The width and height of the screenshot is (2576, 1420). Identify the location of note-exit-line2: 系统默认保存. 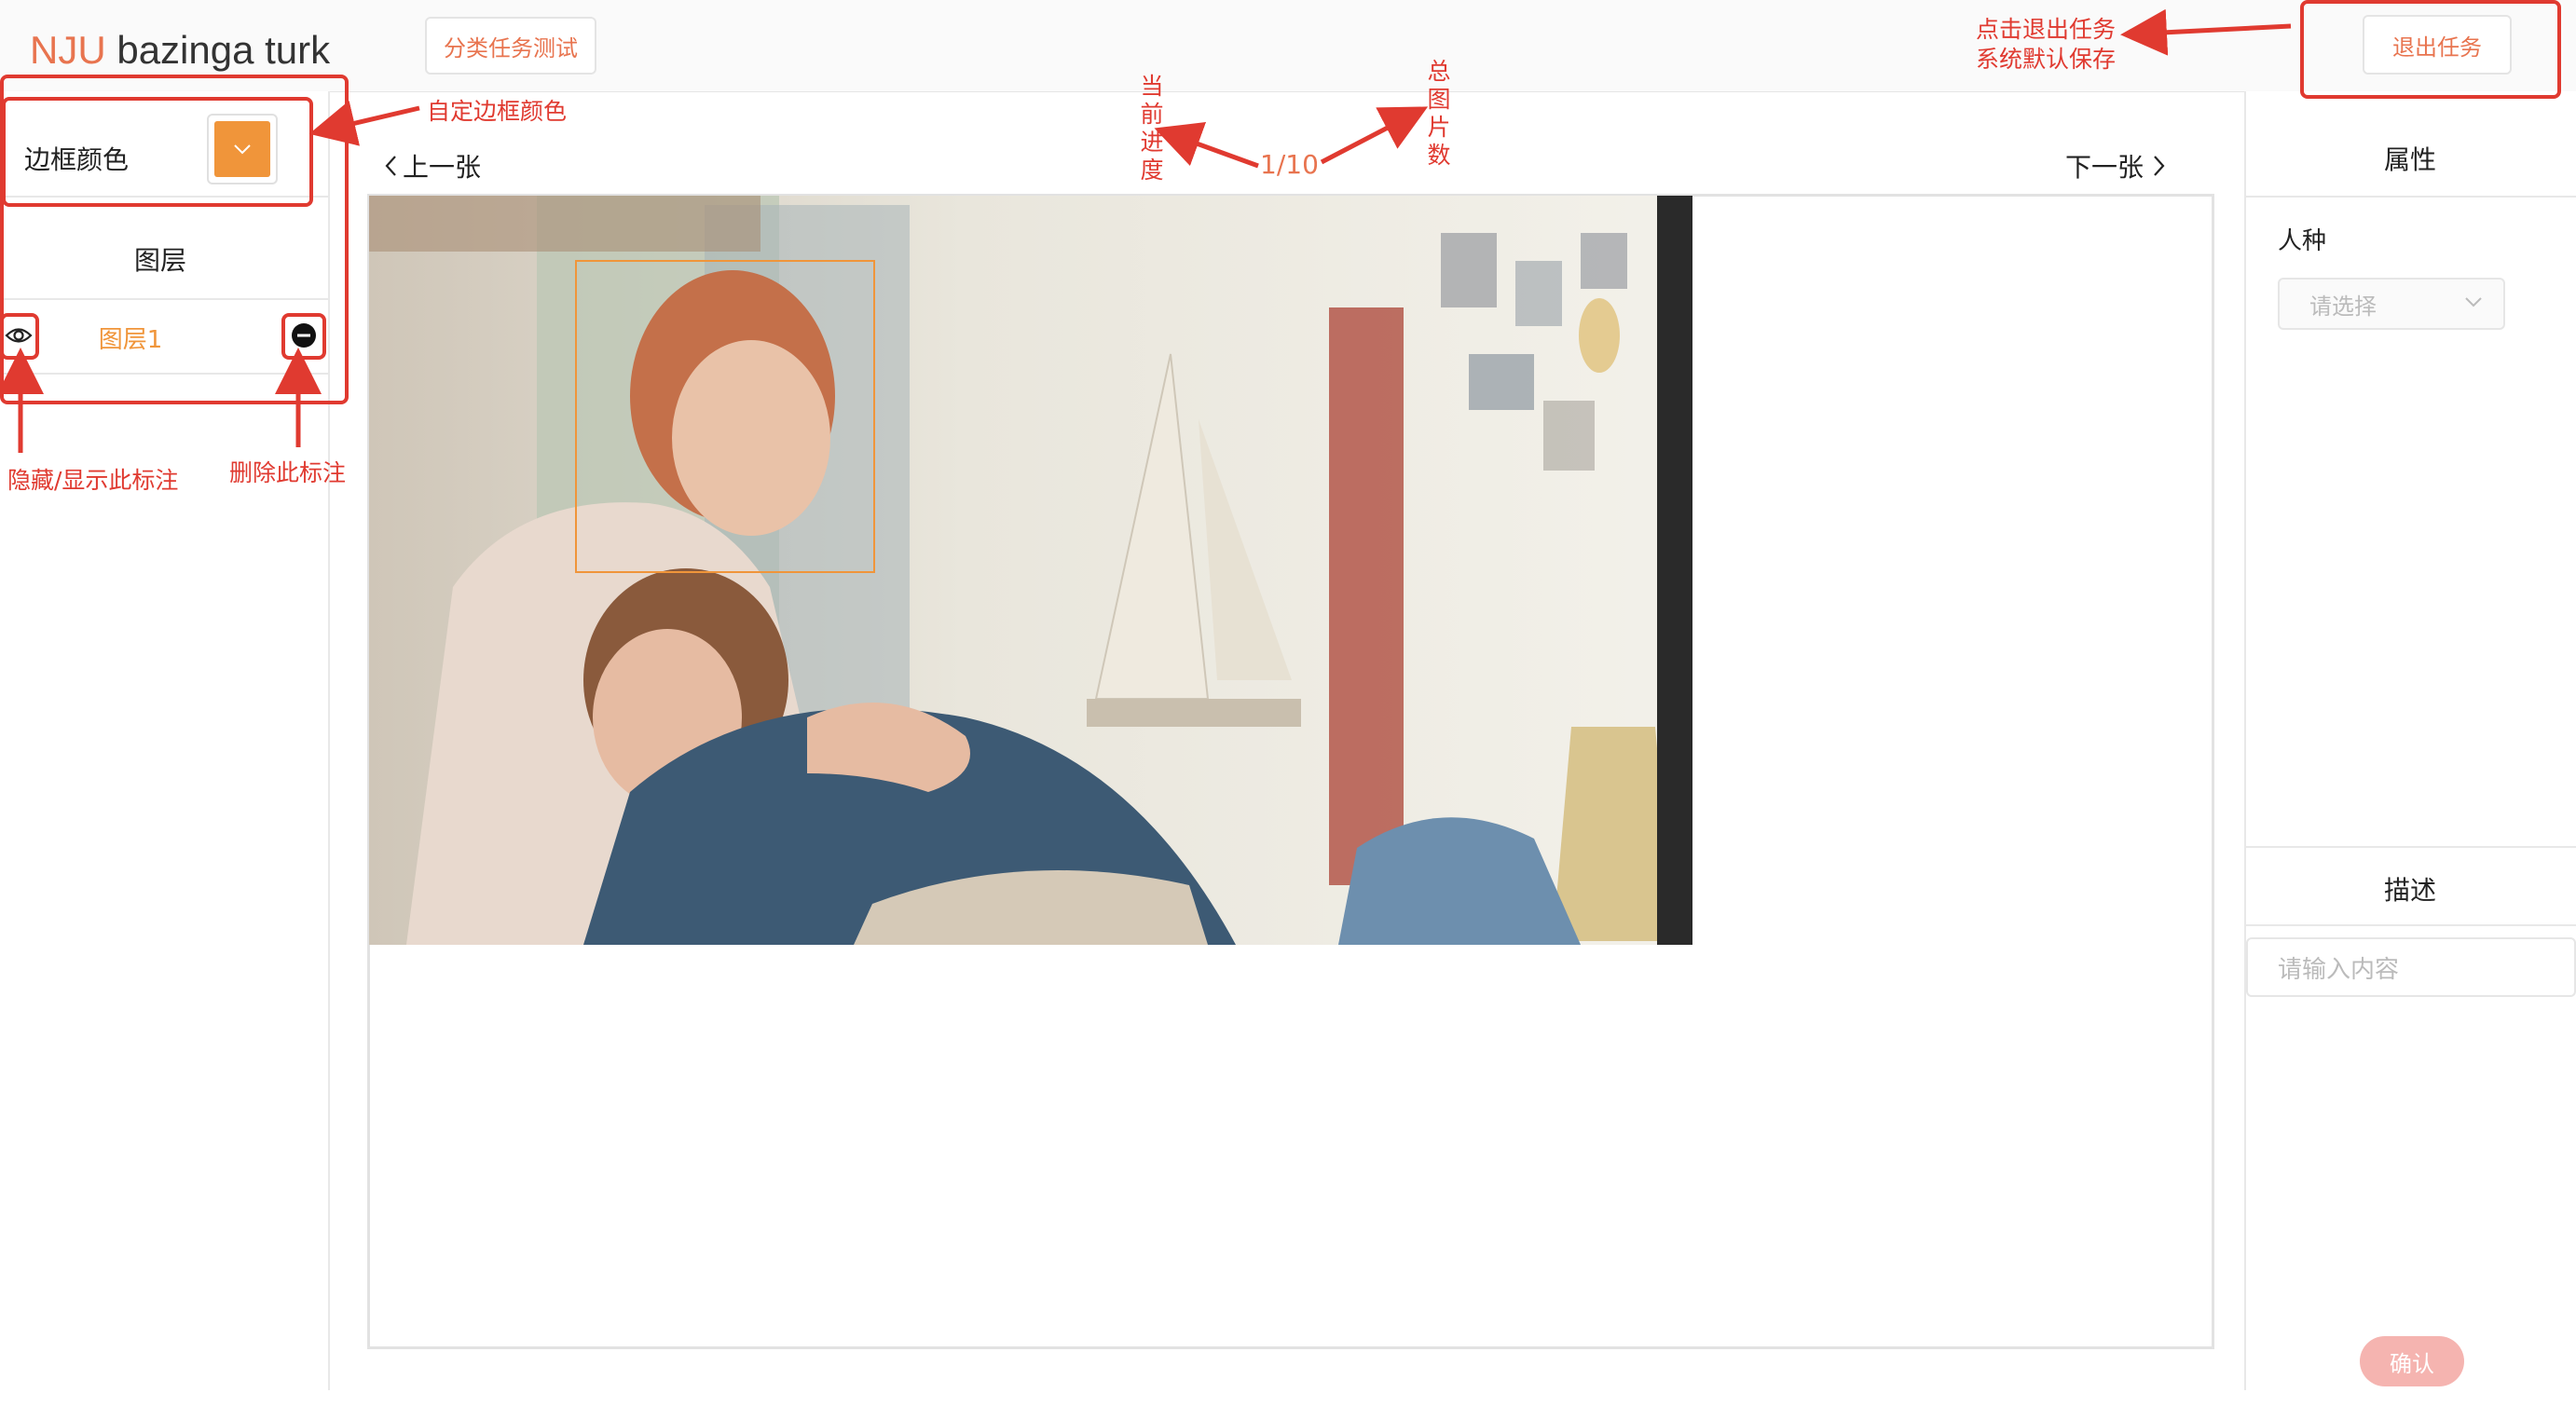
(2046, 59).